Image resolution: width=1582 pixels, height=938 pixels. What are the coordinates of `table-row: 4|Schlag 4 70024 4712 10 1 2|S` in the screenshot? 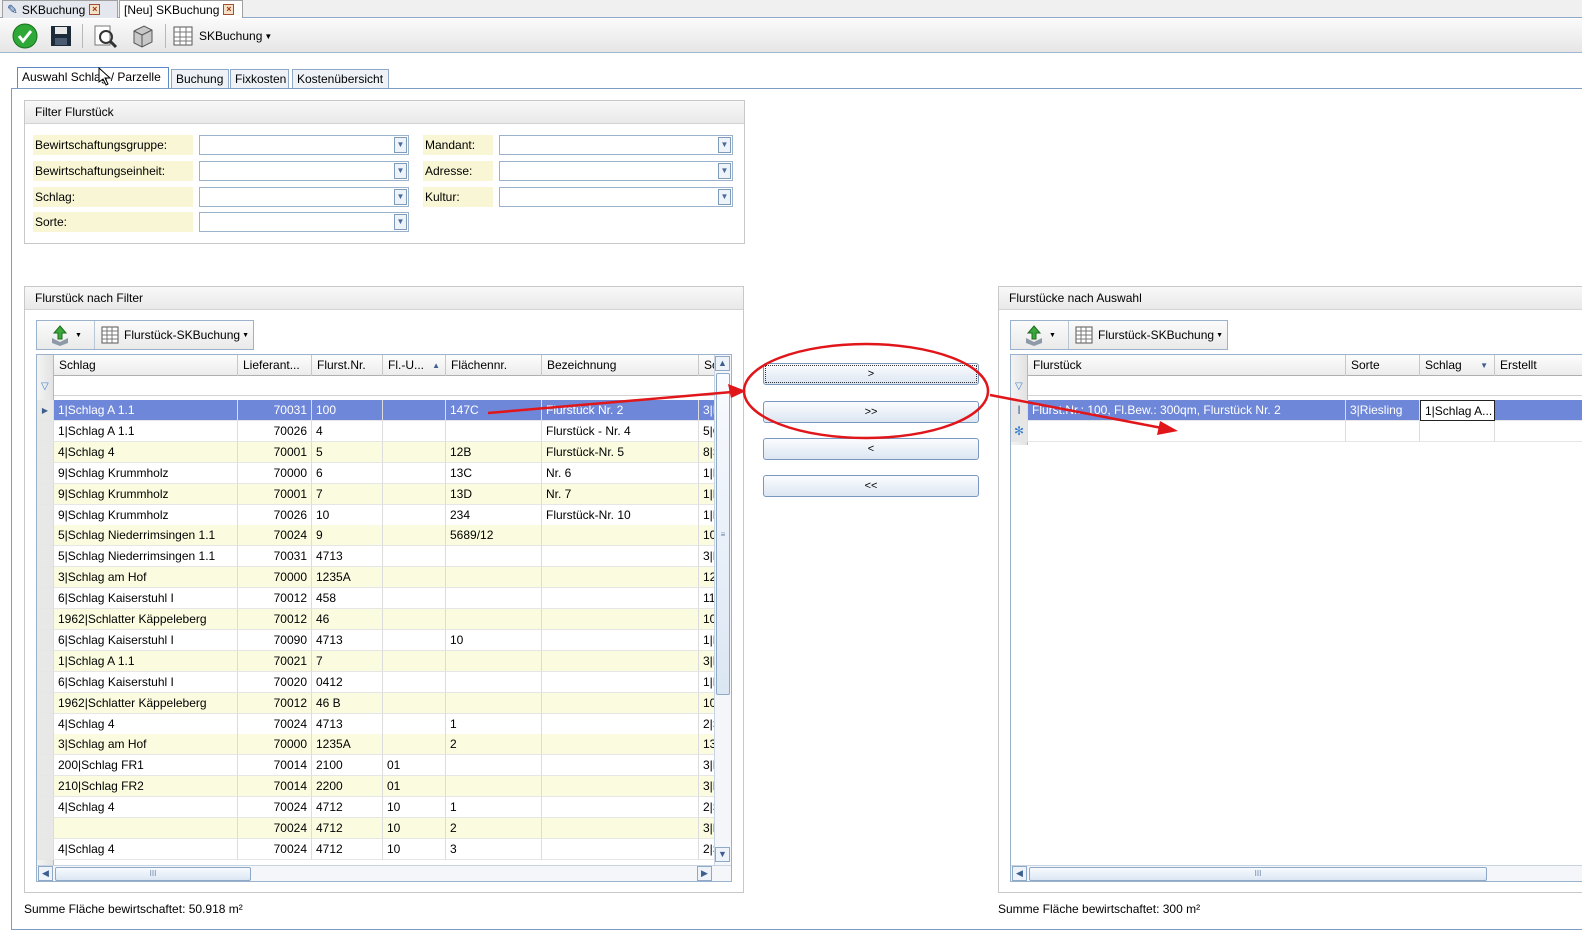 It's located at (384, 808).